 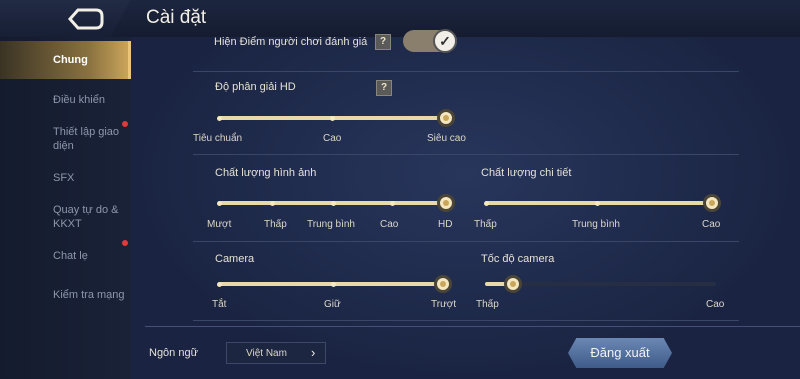 I want to click on sidebar-item-sfx: SFX, so click(x=65, y=178).